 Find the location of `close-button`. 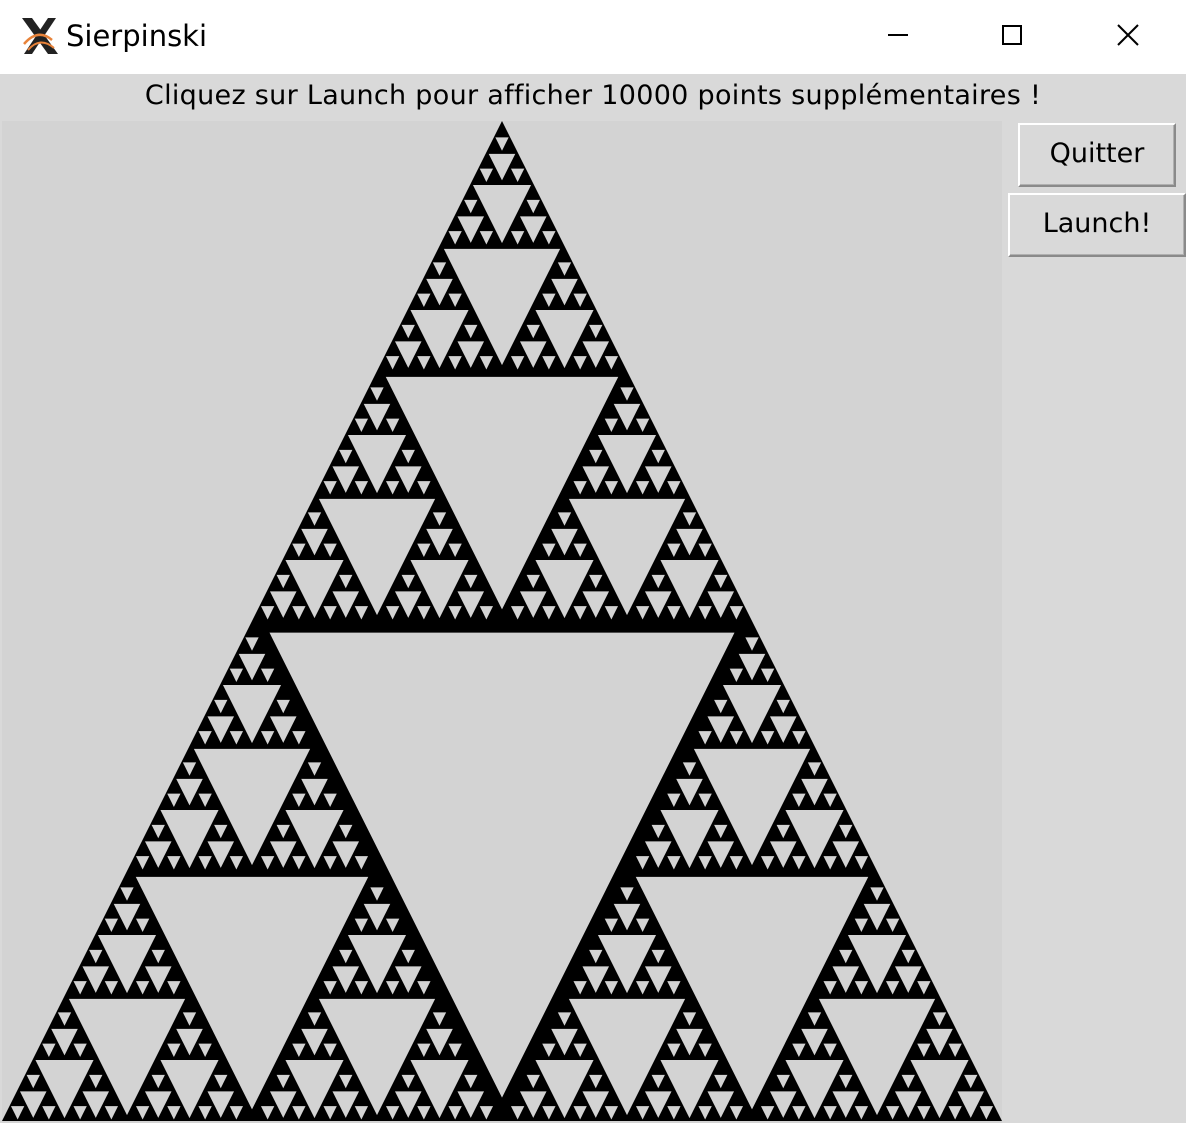

close-button is located at coordinates (1128, 35).